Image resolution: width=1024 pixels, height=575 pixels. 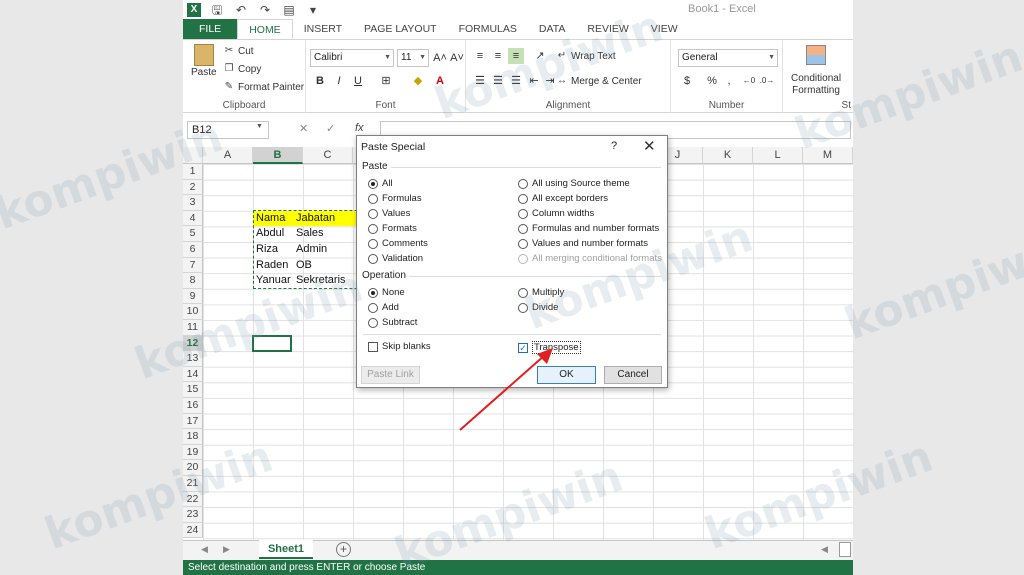 I want to click on align-left-icon: ☰, so click(x=480, y=81).